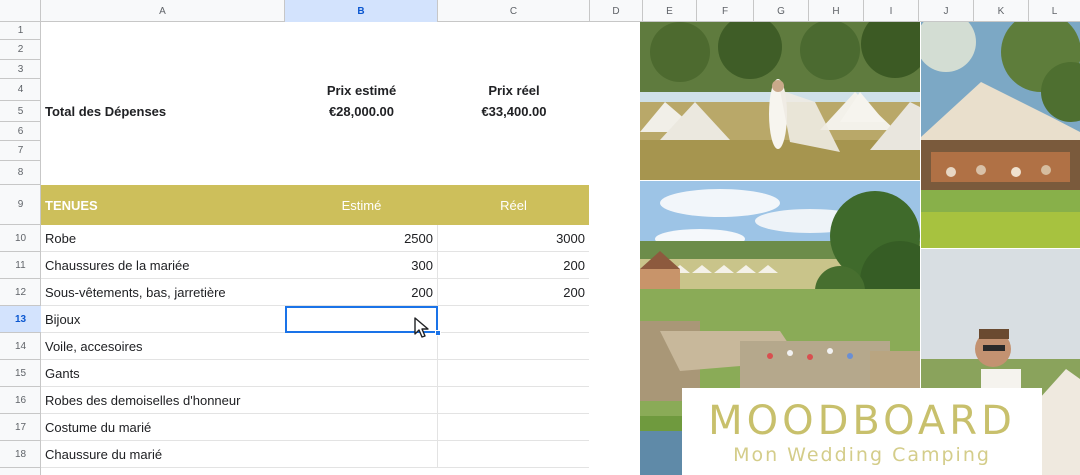 The image size is (1080, 475). Describe the element at coordinates (20, 69) in the screenshot. I see `row-header-3: 3` at that location.